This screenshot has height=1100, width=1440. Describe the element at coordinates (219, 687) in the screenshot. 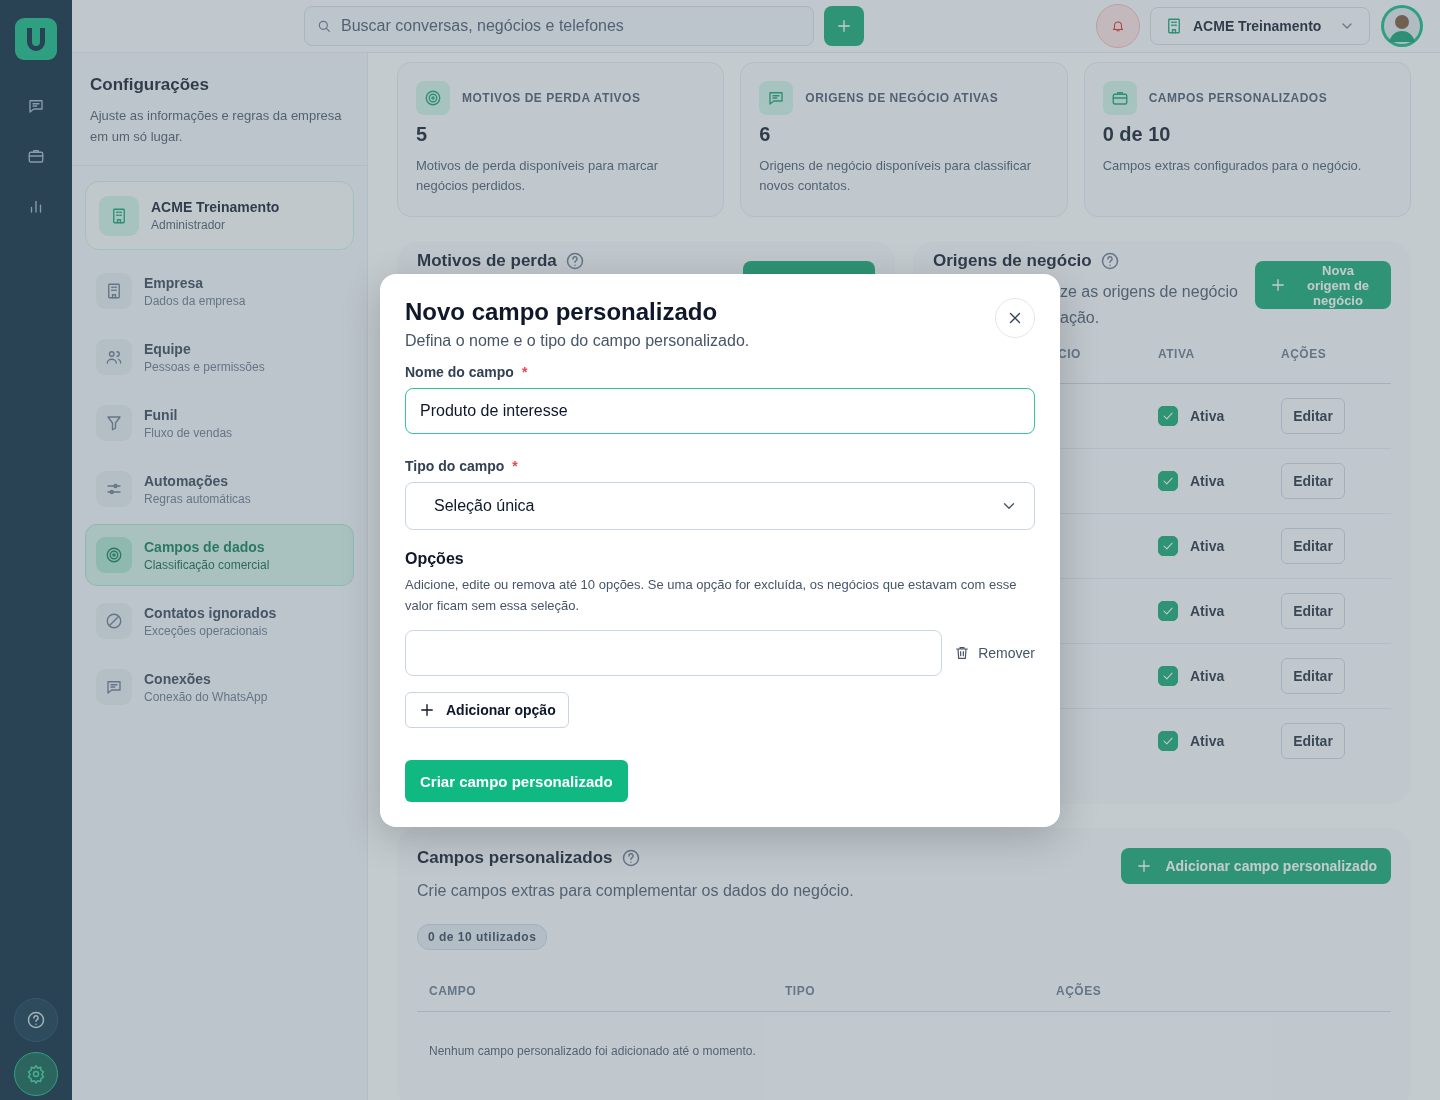

I see `settings-nav-item: Conexões Conexão do WhatsApp` at that location.